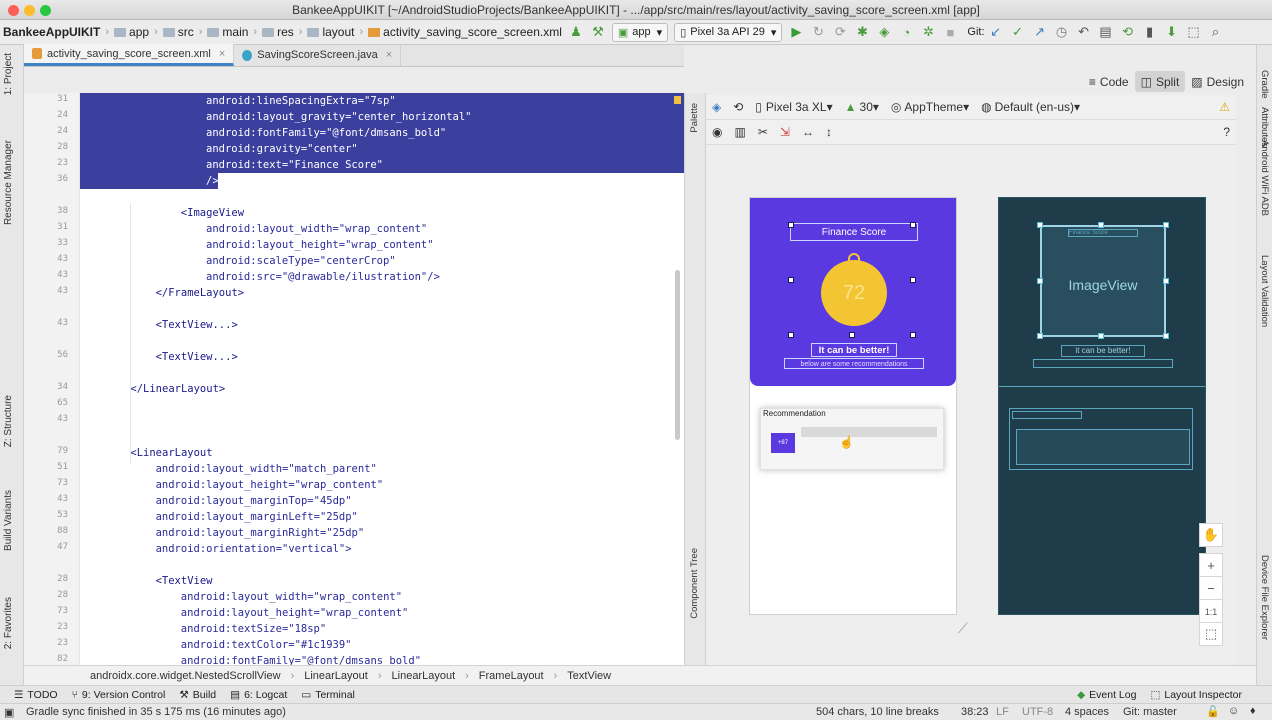 The image size is (1272, 720). What do you see at coordinates (1160, 81) in the screenshot?
I see `split-view-button: ◫ Split` at bounding box center [1160, 81].